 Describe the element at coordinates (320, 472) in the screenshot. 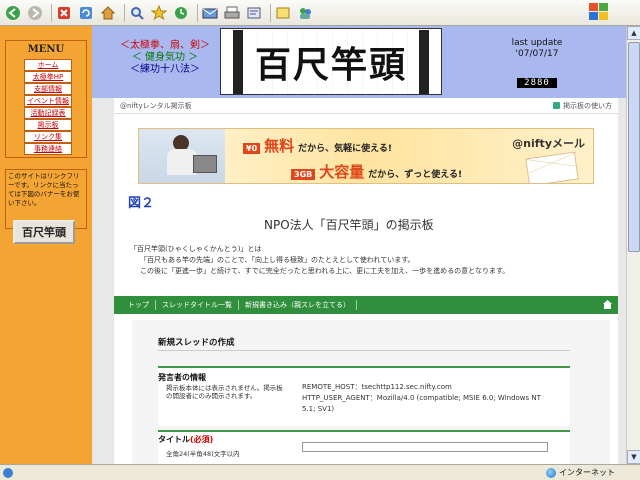

I see `status-bar: インターネット` at that location.